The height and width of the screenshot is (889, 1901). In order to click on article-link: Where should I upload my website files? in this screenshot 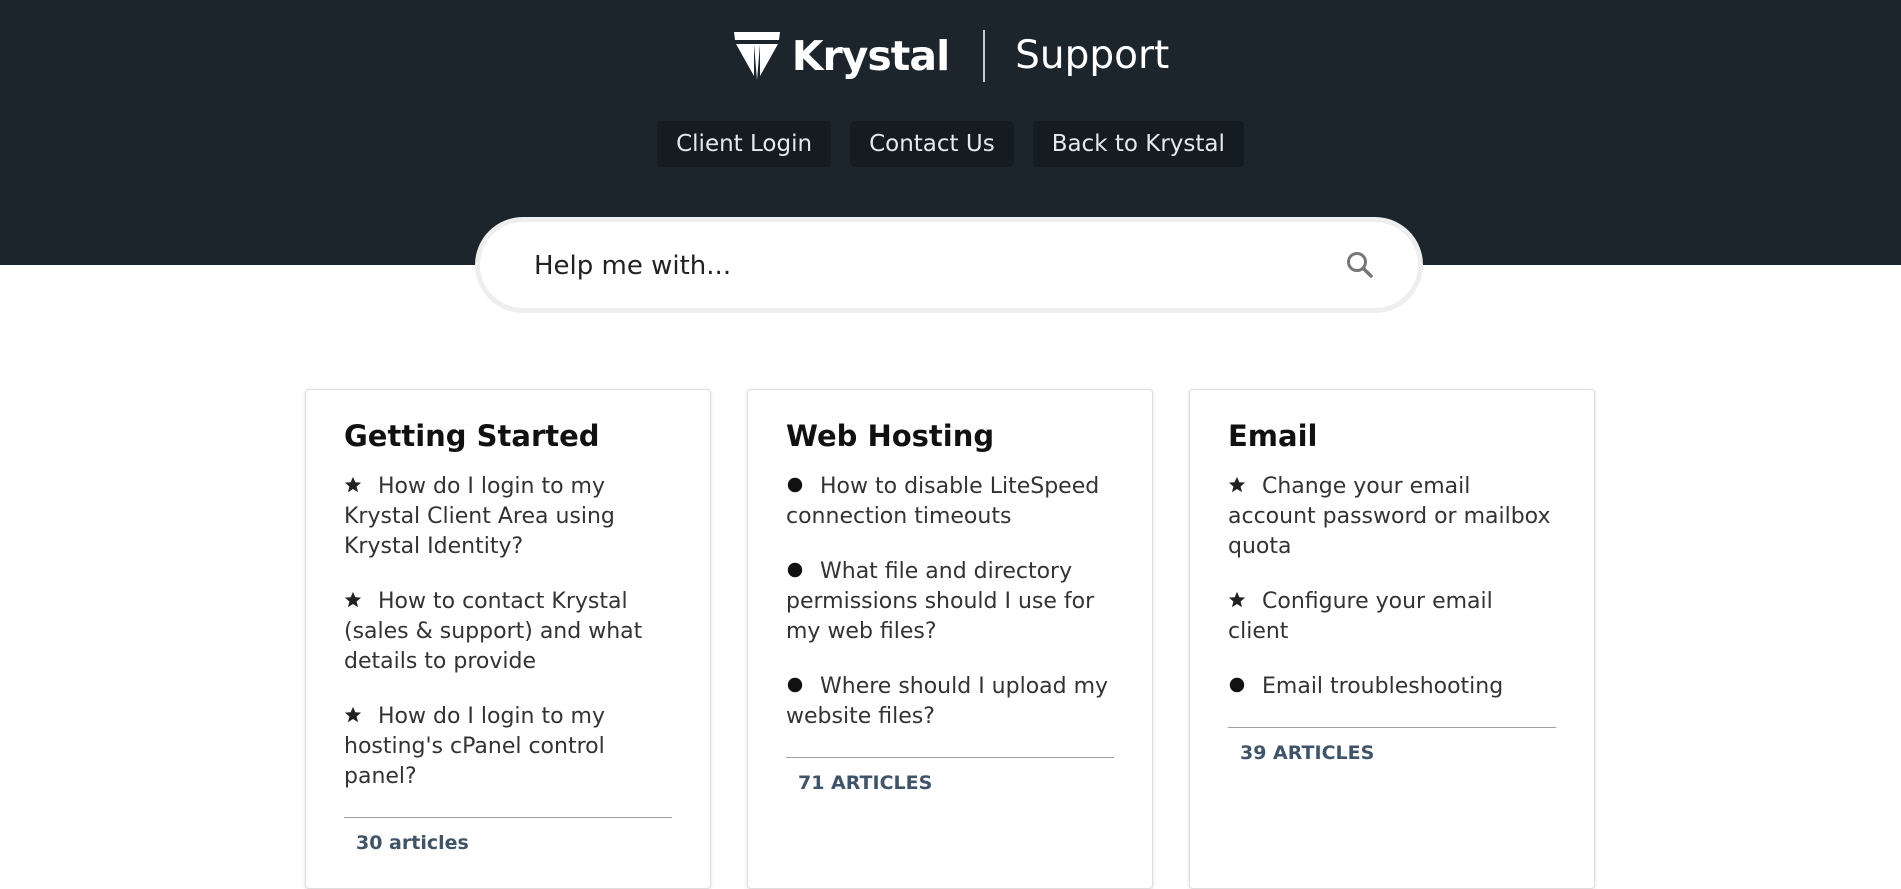, I will do `click(950, 702)`.